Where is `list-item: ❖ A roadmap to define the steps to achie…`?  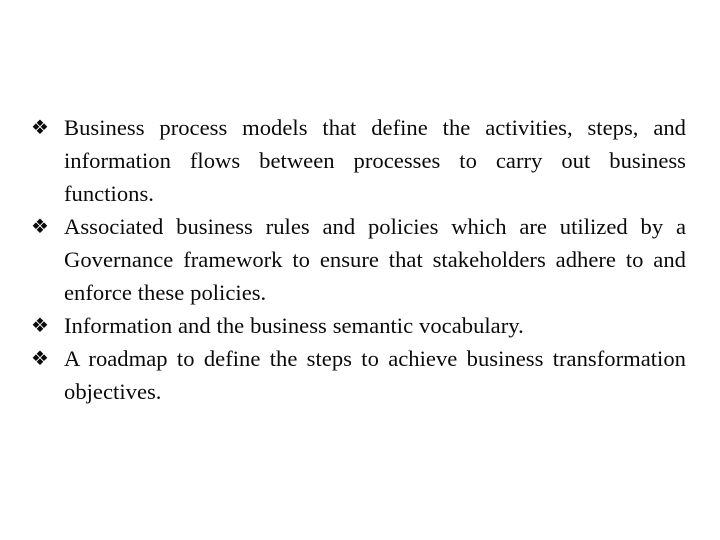 list-item: ❖ A roadmap to define the steps to achie… is located at coordinates (358, 375).